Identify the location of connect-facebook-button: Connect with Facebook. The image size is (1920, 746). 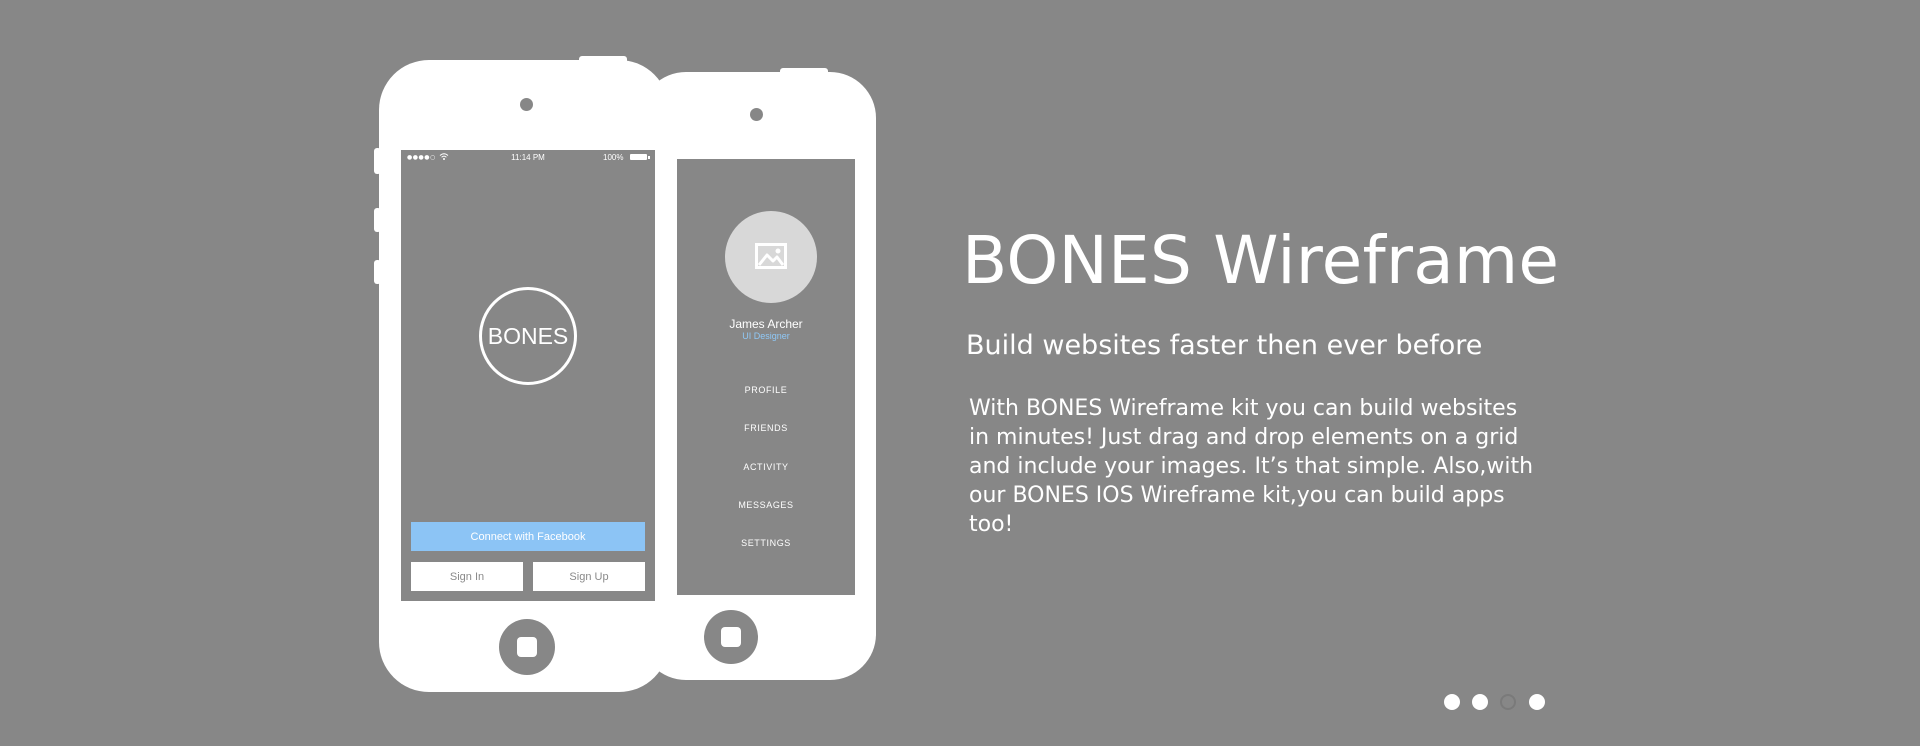
(528, 536).